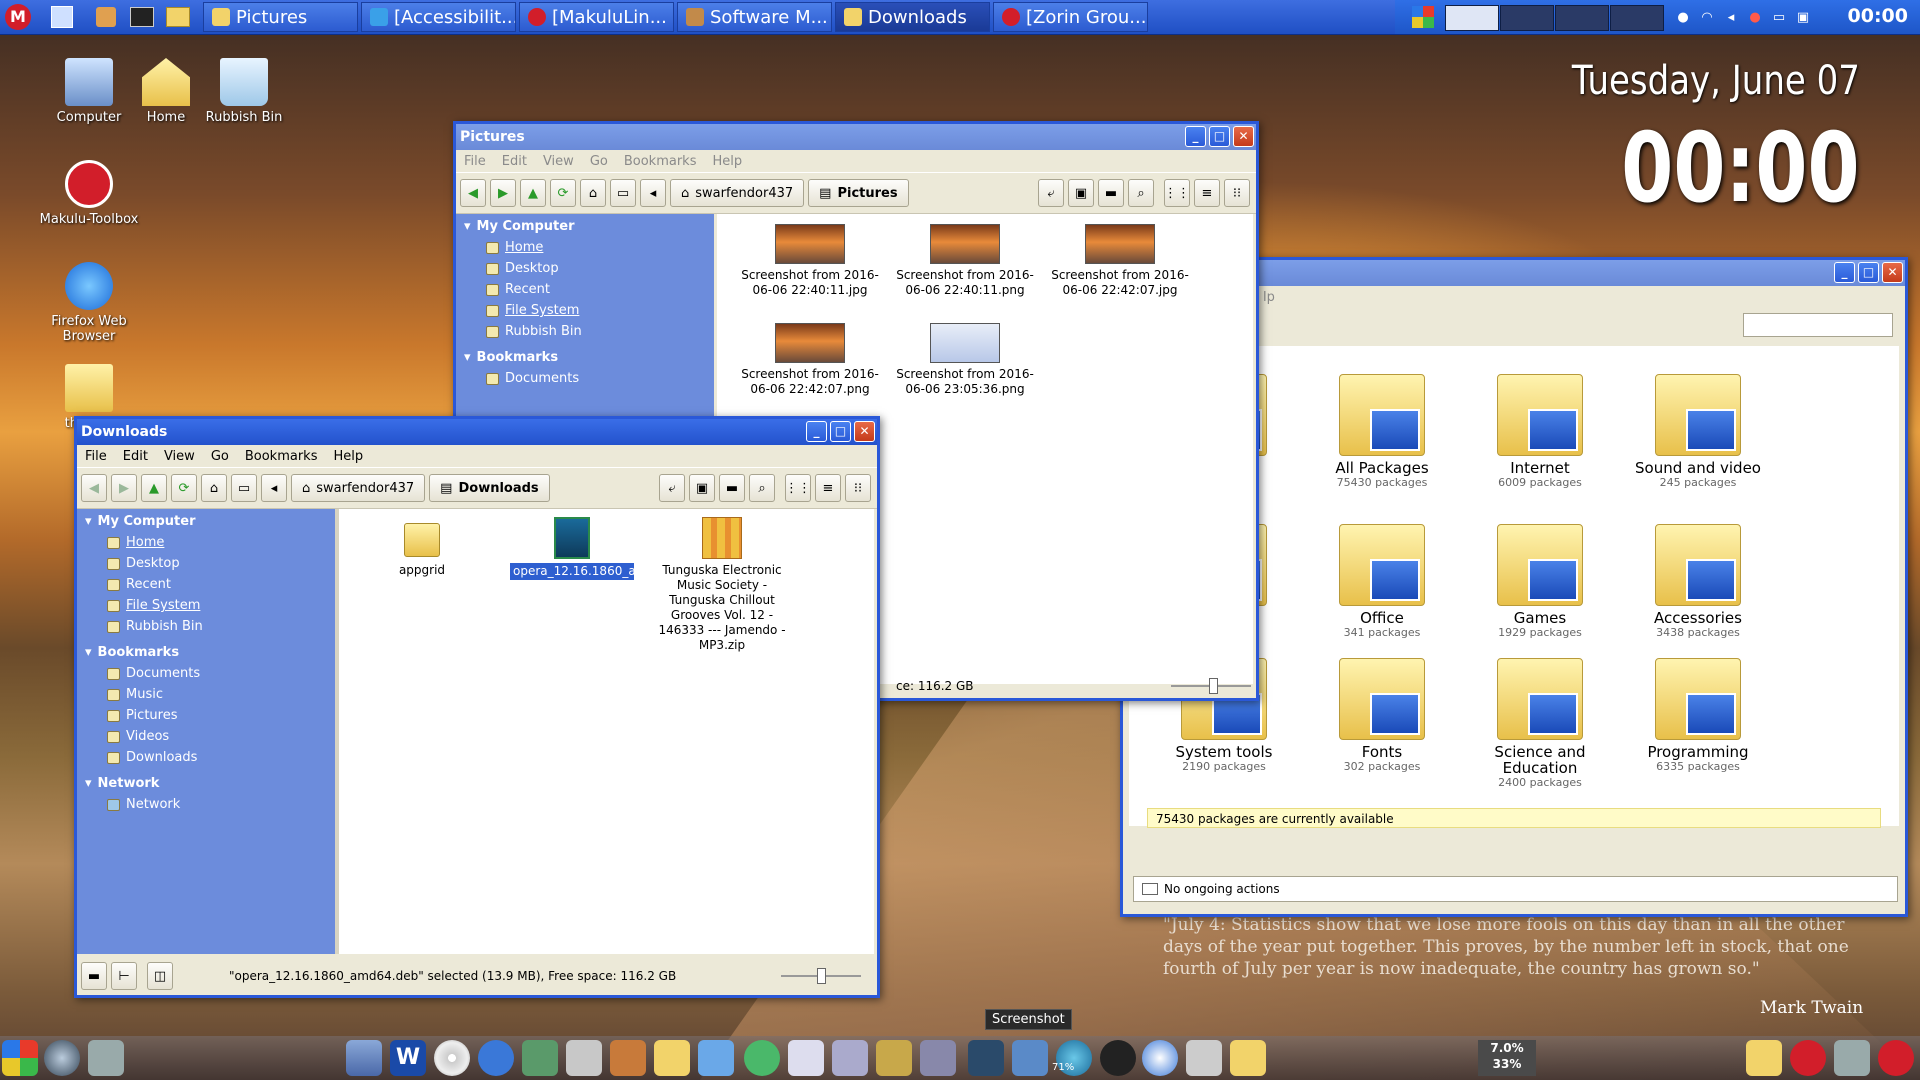  I want to click on file-item: Screenshot from 2016-06-06 23:05:36.png, so click(965, 360).